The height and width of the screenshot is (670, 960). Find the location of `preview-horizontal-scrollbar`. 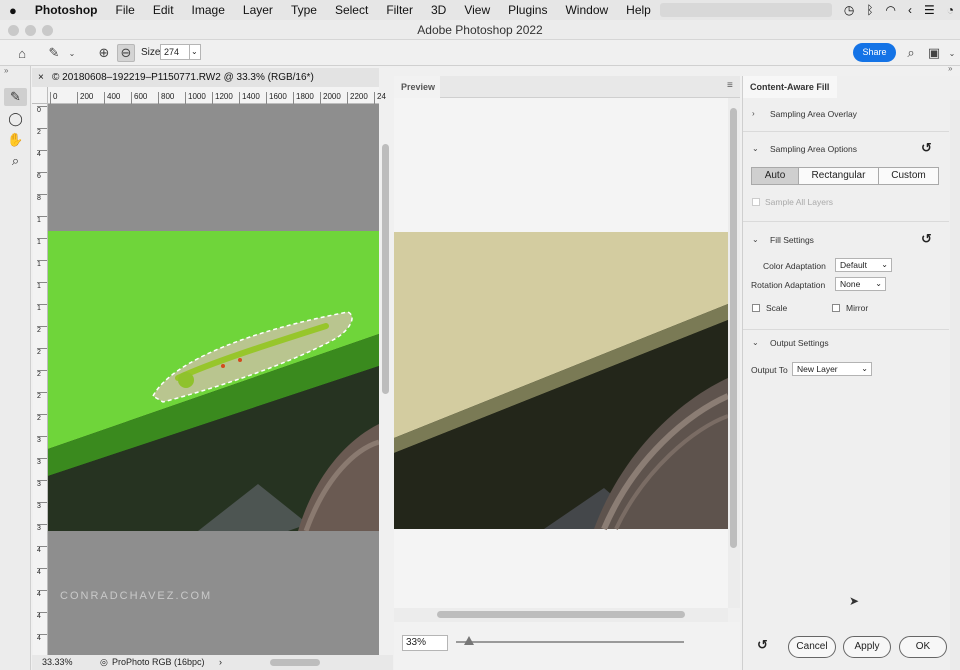

preview-horizontal-scrollbar is located at coordinates (561, 615).